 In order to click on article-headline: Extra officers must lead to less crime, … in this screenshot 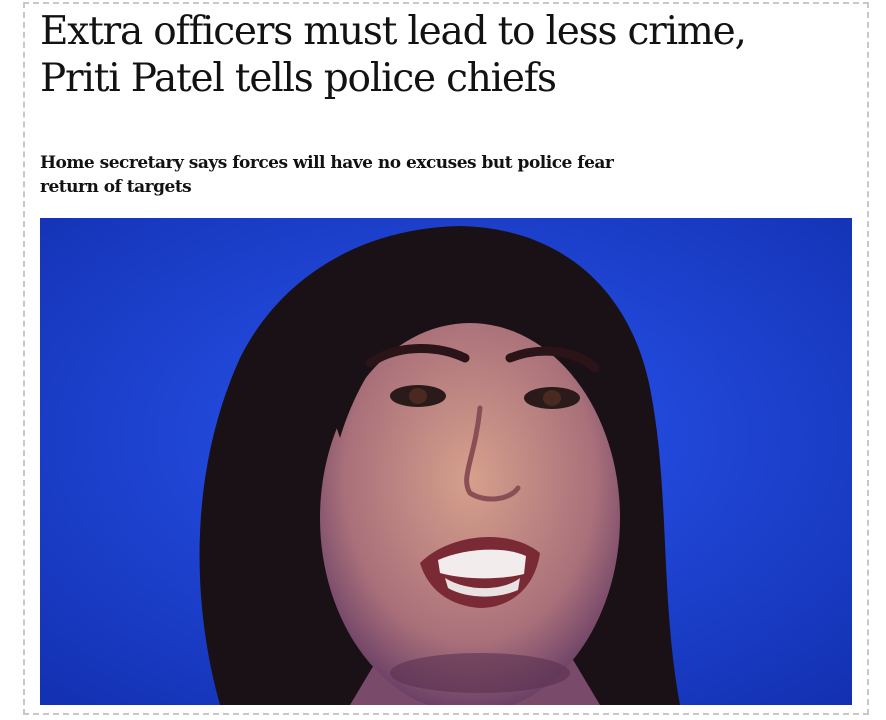, I will do `click(440, 55)`.